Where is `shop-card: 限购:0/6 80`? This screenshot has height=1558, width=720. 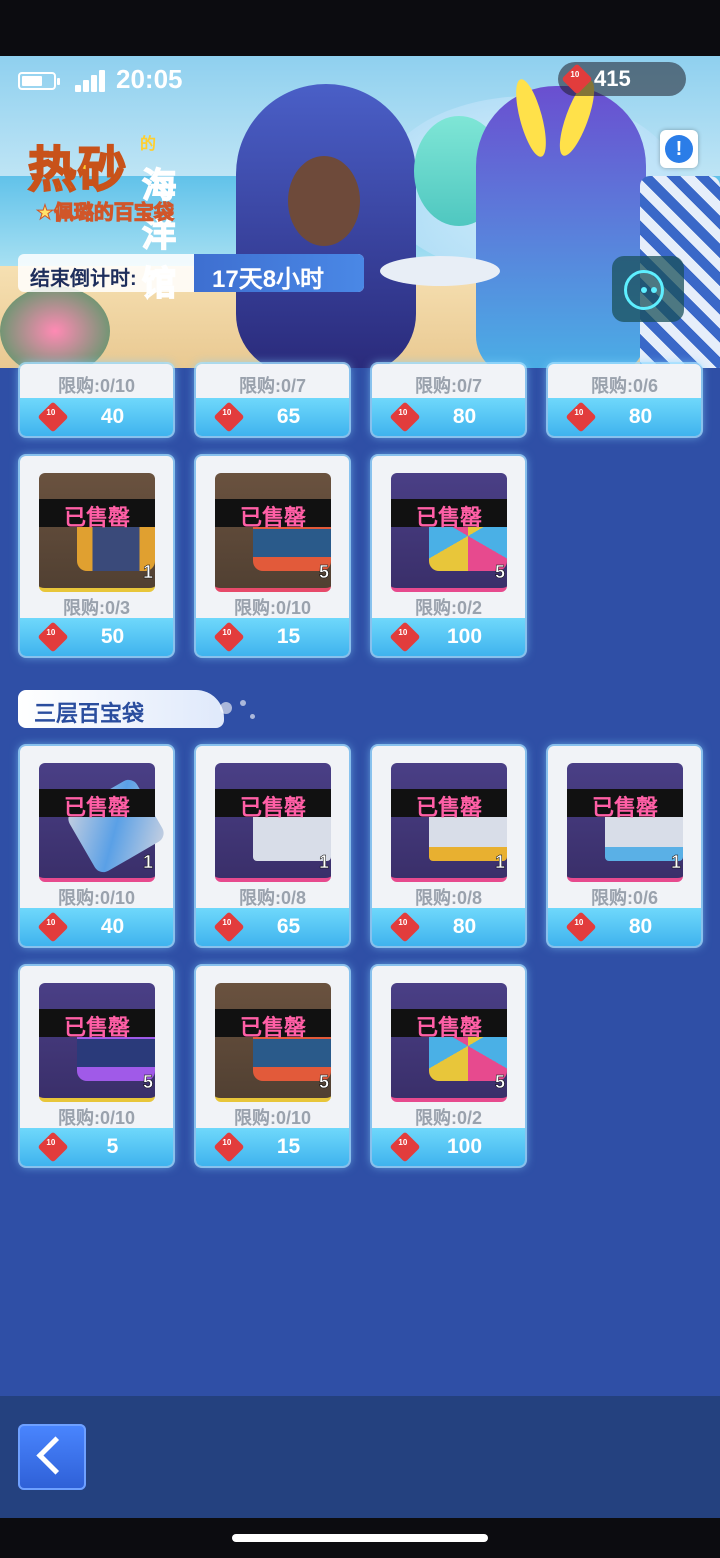
shop-card: 限购:0/6 80 is located at coordinates (624, 400).